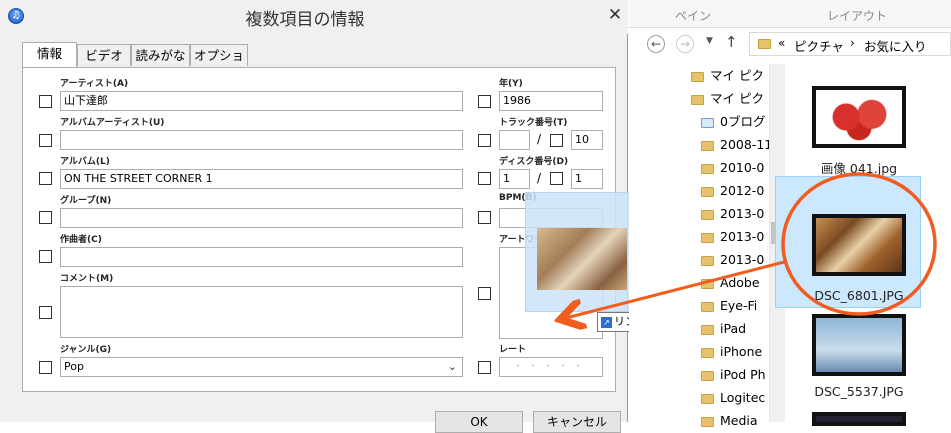 The image size is (951, 433). I want to click on track-count-checkbox, so click(556, 140).